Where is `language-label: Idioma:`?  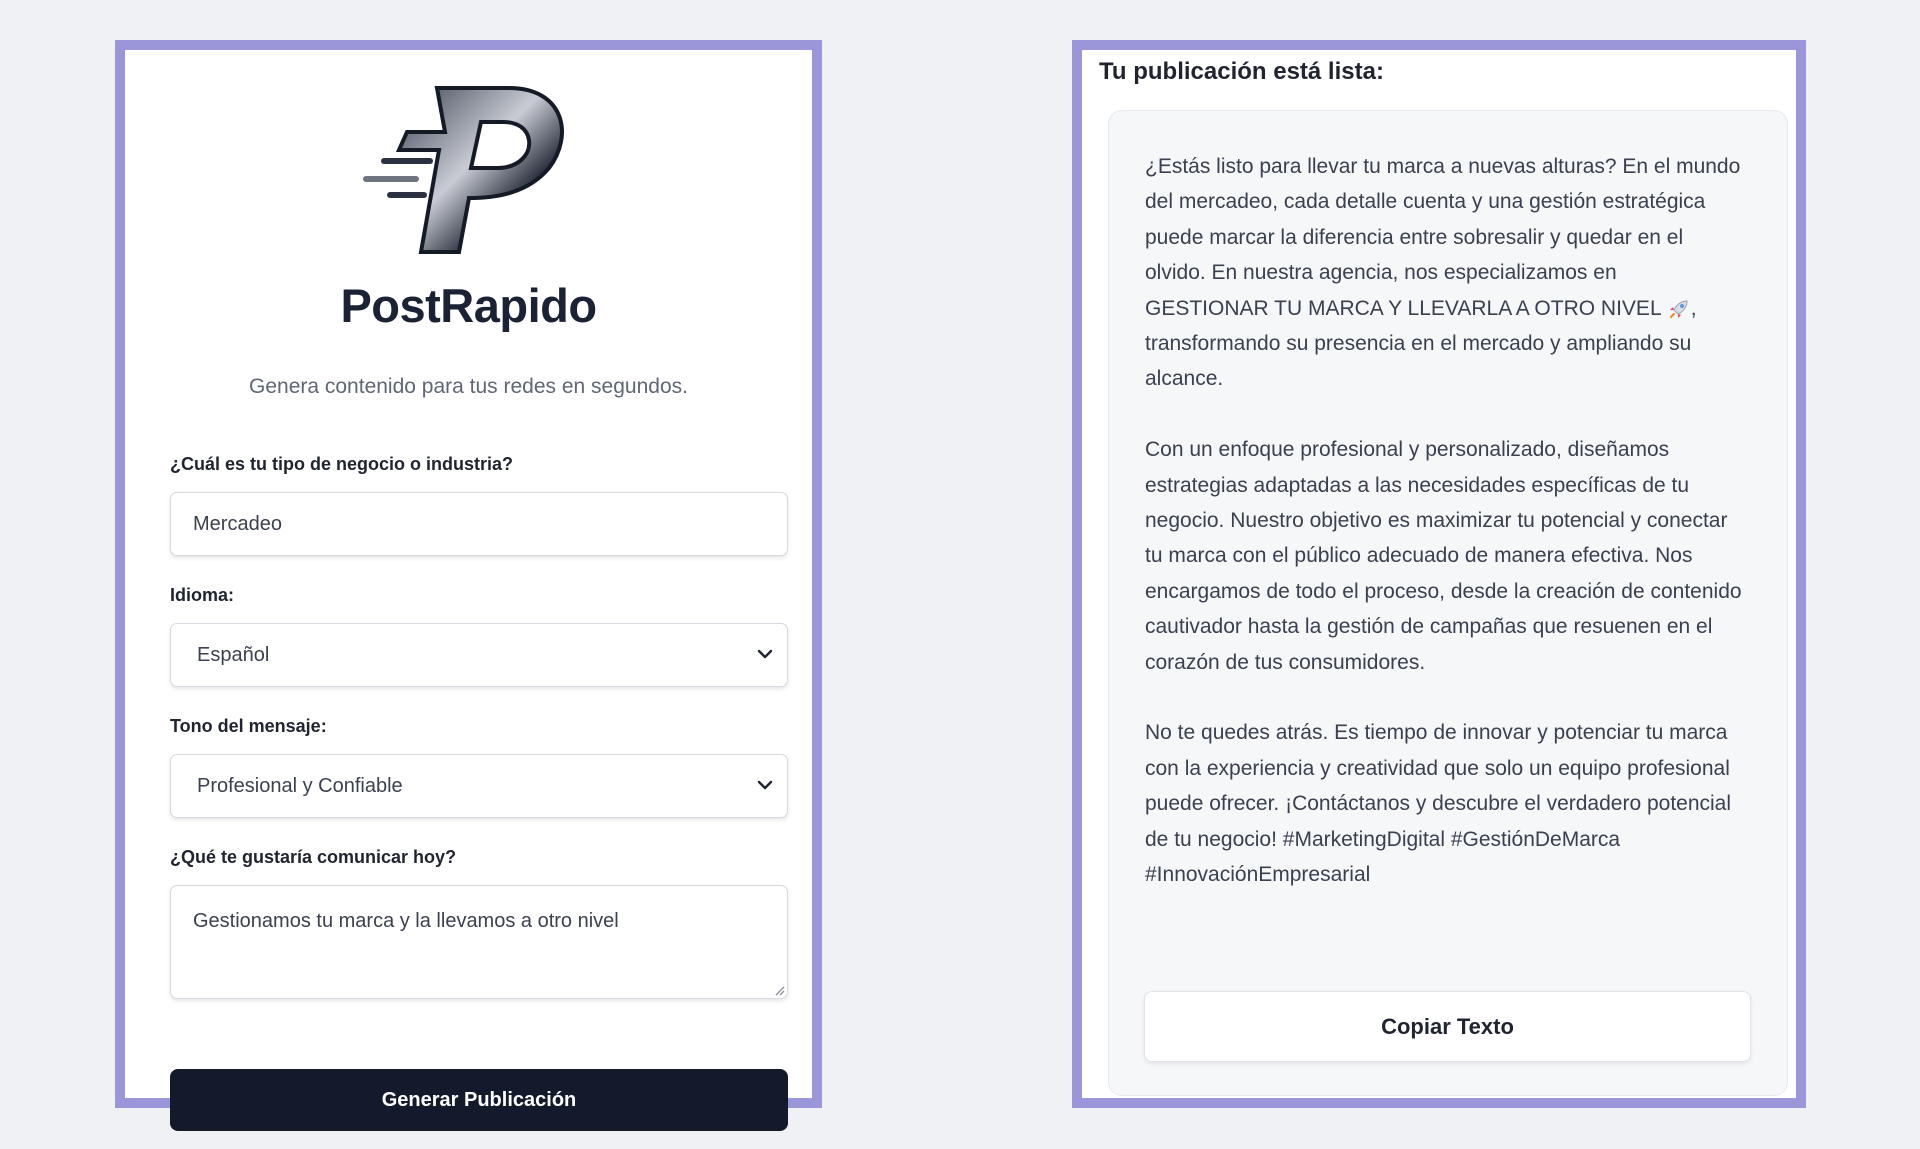 language-label: Idioma: is located at coordinates (202, 595).